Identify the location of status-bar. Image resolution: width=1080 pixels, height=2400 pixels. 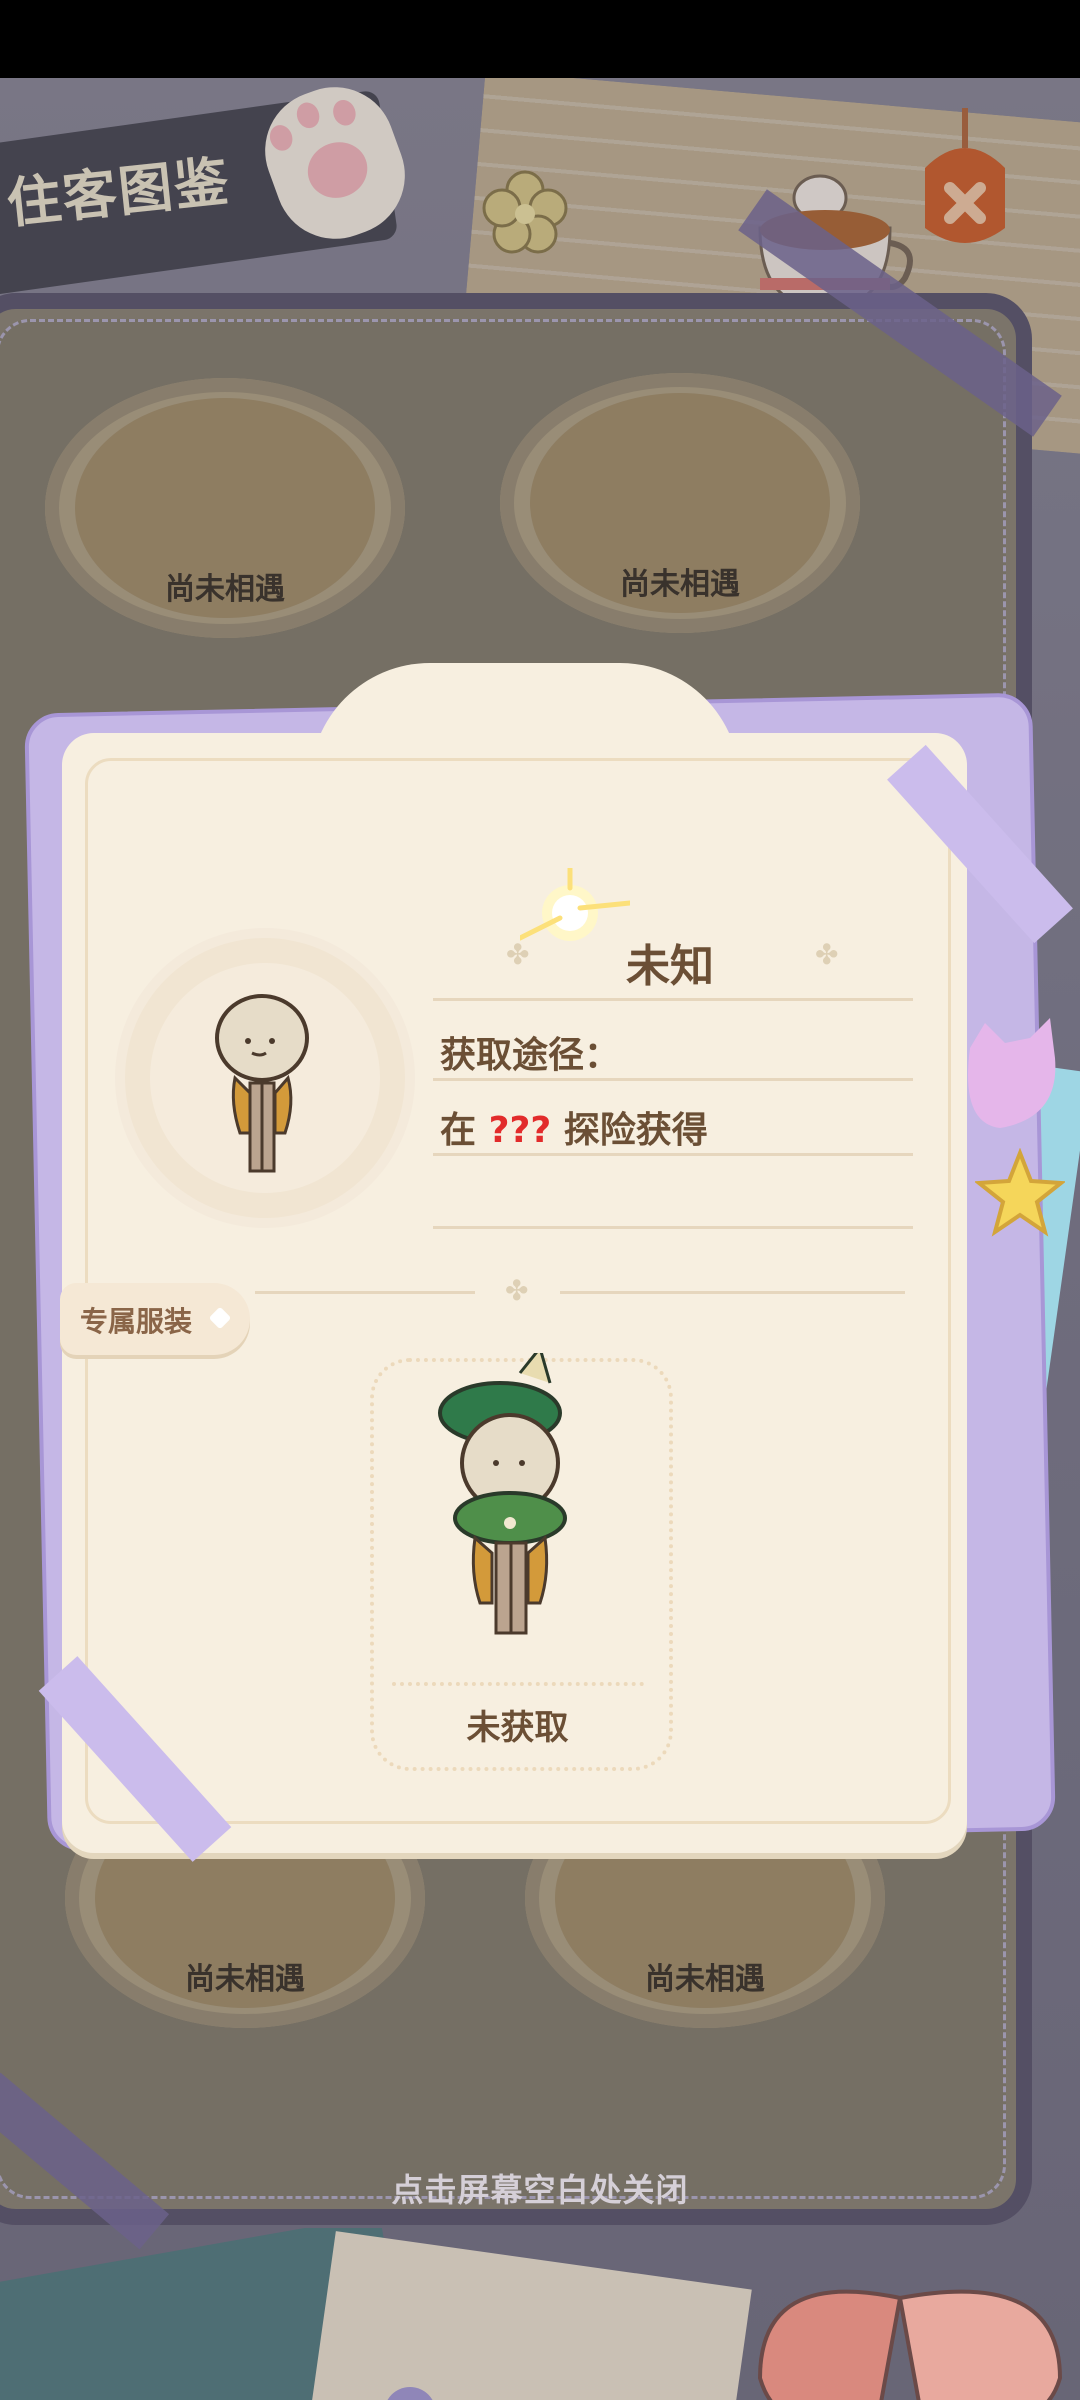
(540, 39).